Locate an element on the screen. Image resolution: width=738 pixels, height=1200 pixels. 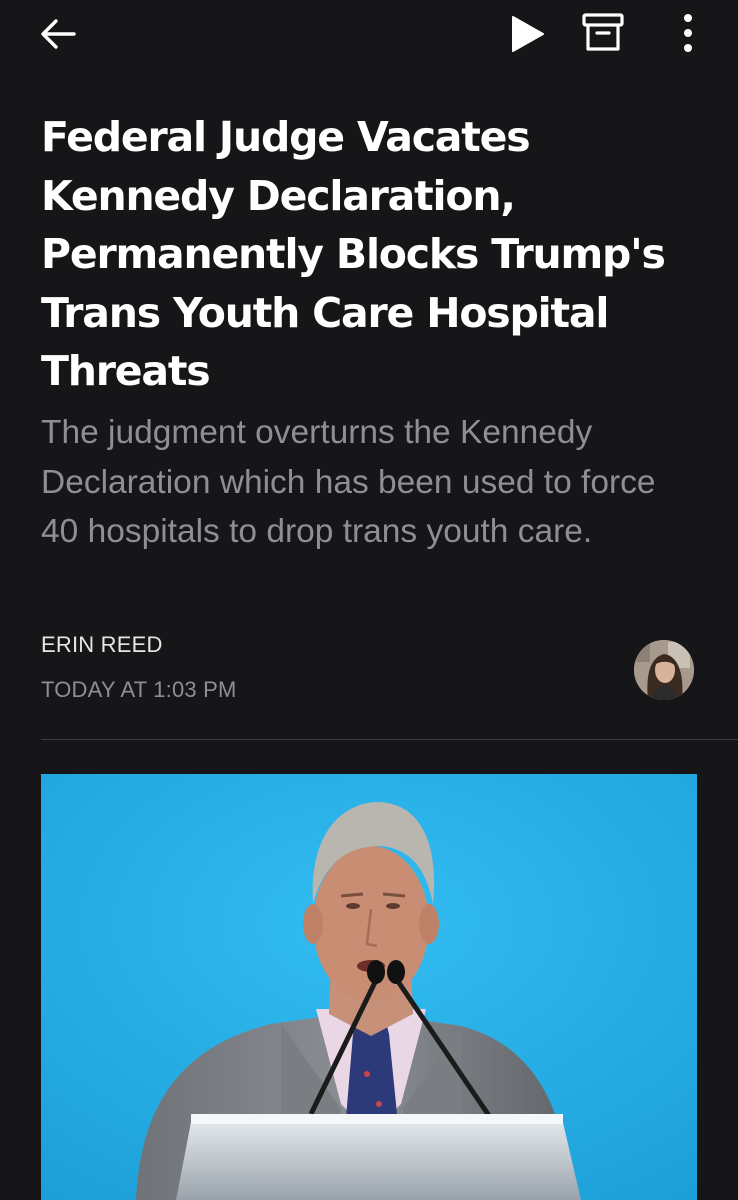
vertical-dots-icon is located at coordinates (688, 33).